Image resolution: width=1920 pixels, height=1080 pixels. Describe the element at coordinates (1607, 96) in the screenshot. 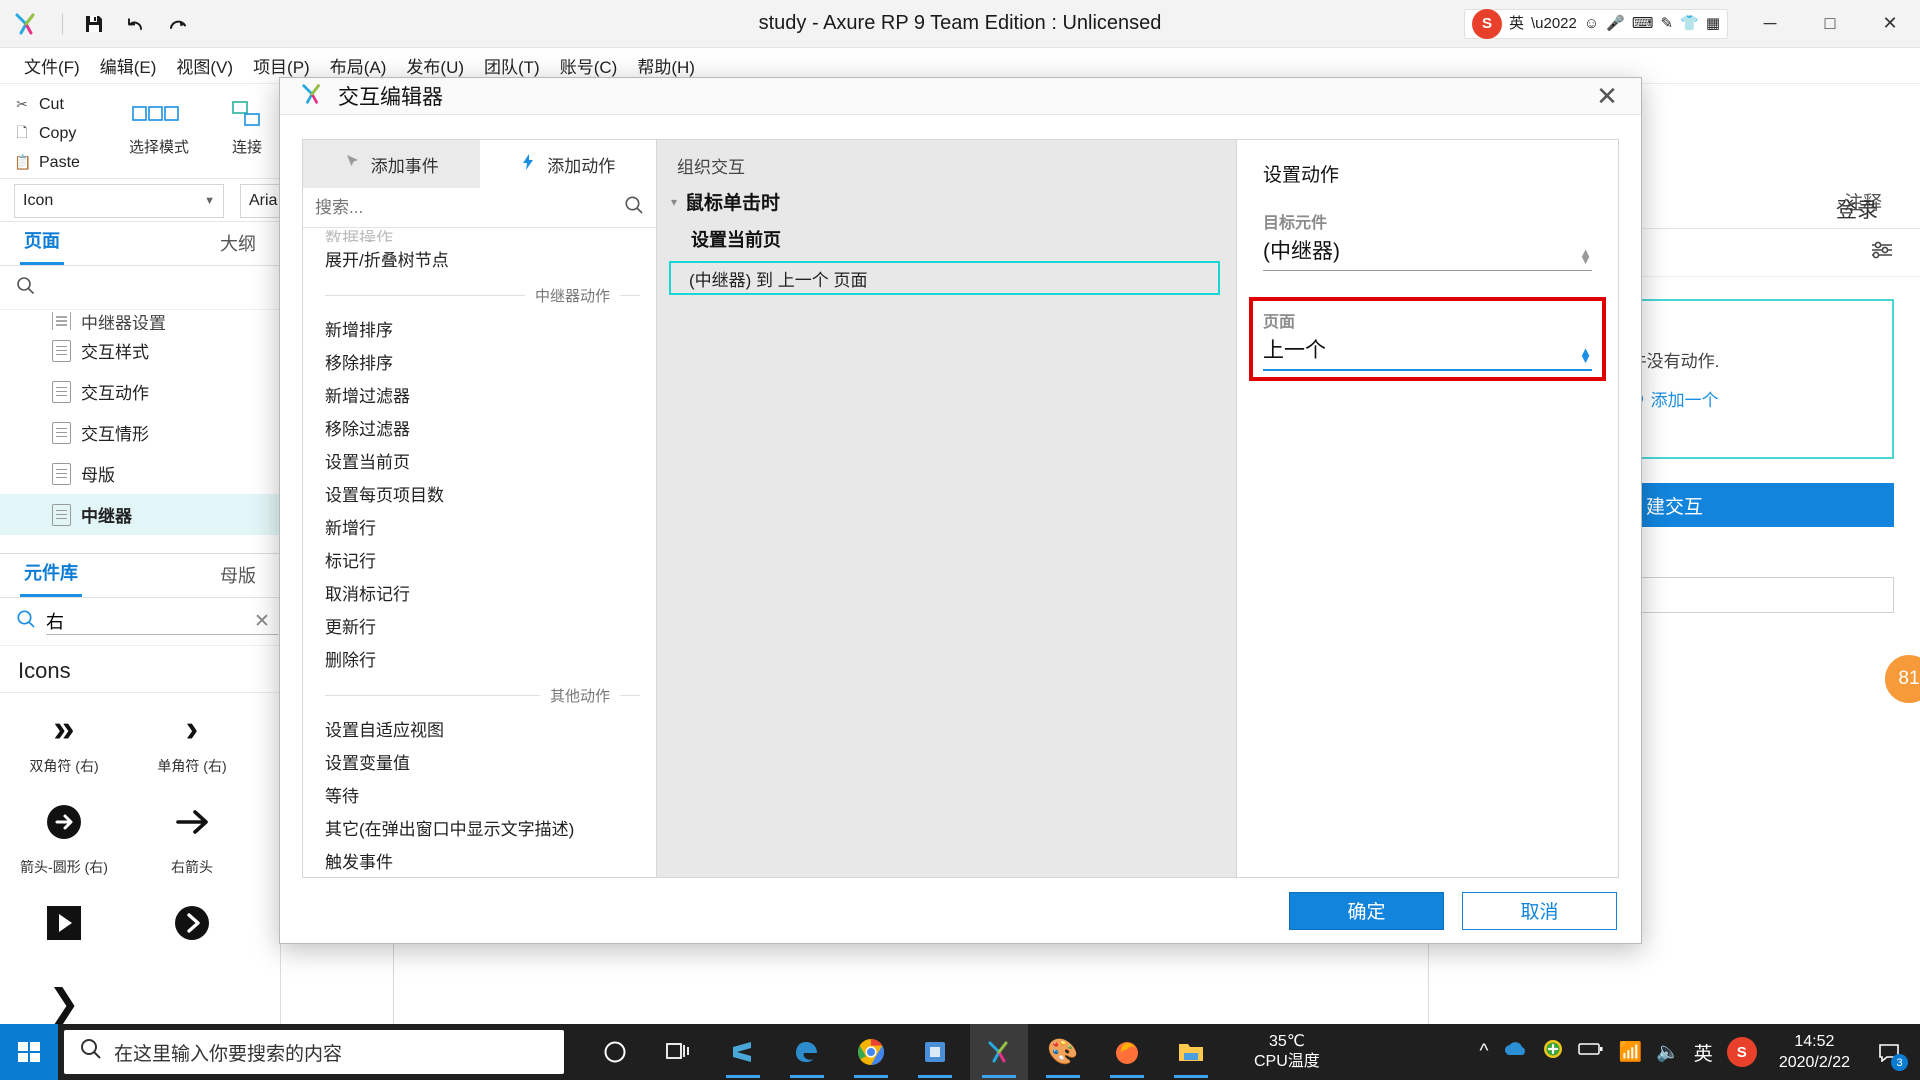

I see `close-icon: ✕` at that location.